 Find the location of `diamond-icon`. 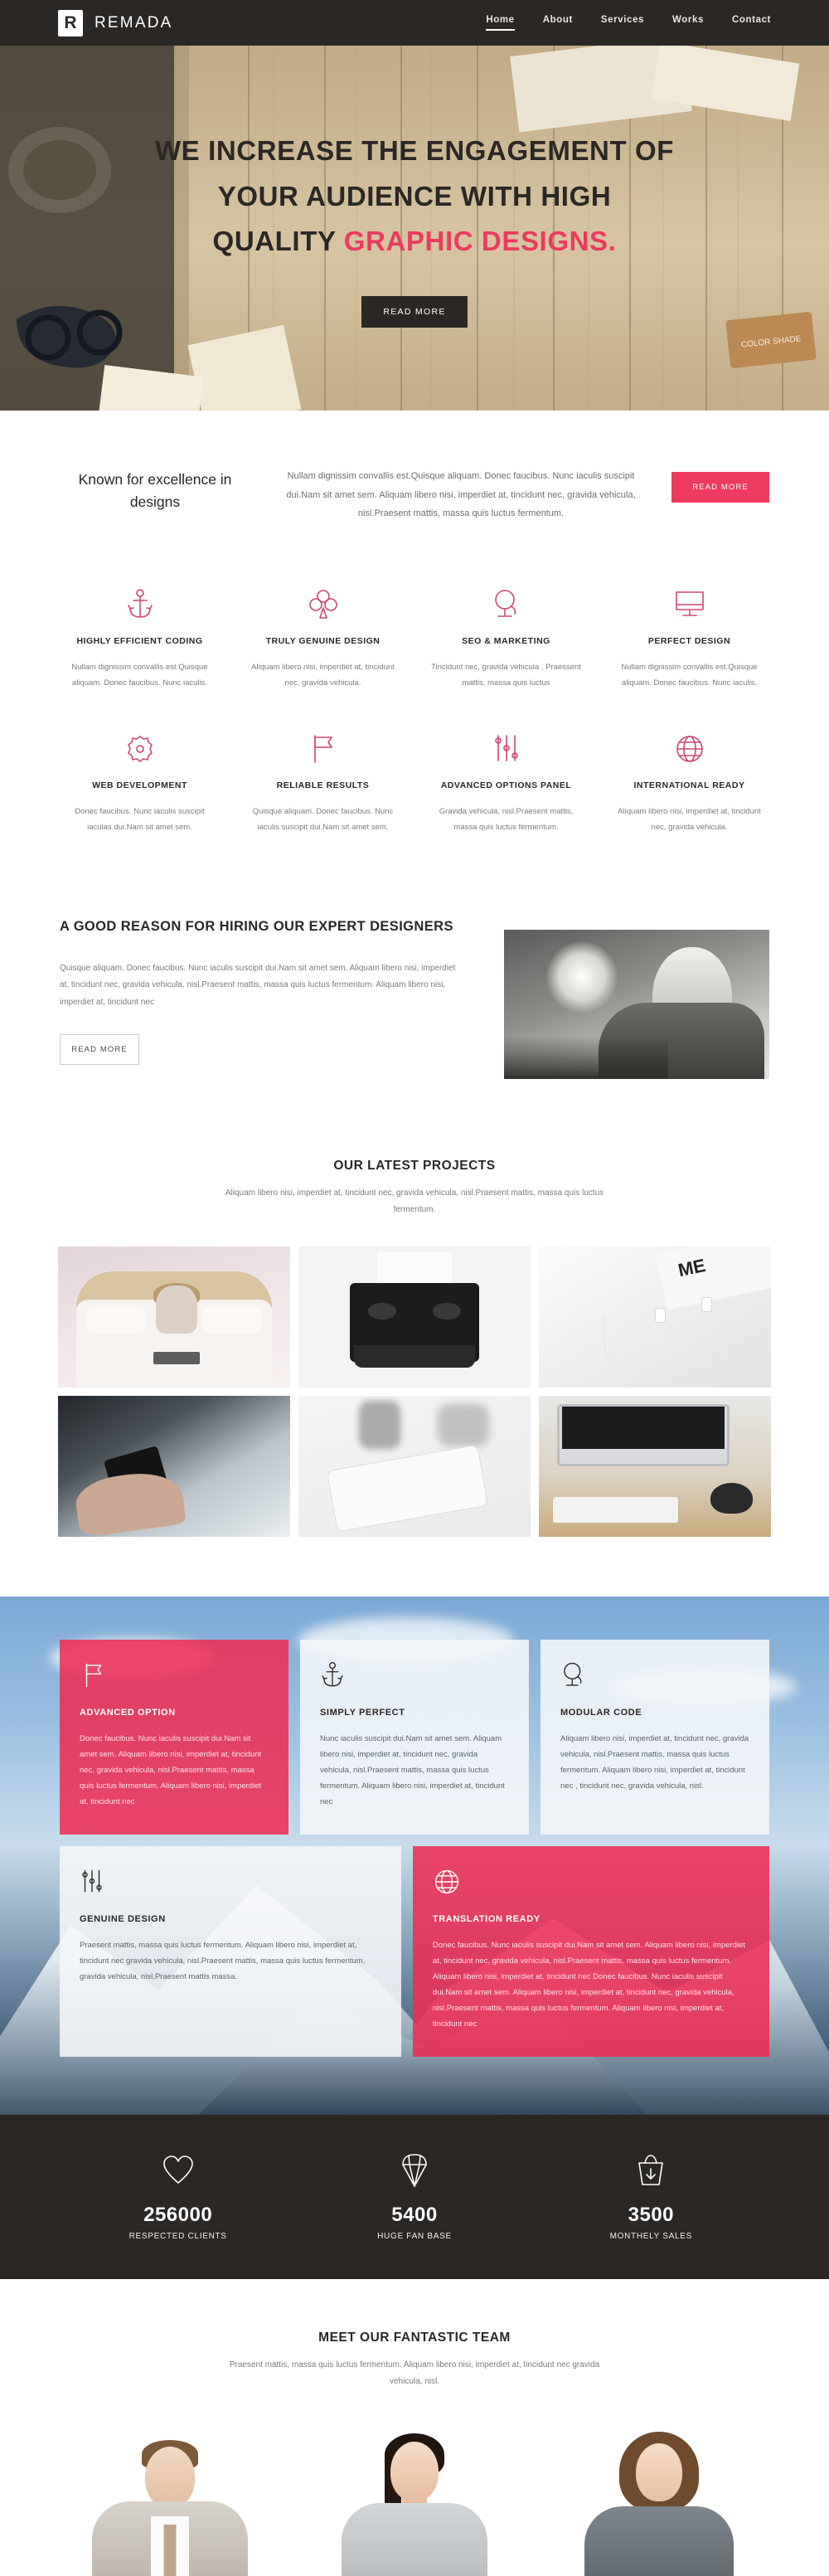

diamond-icon is located at coordinates (414, 2170).